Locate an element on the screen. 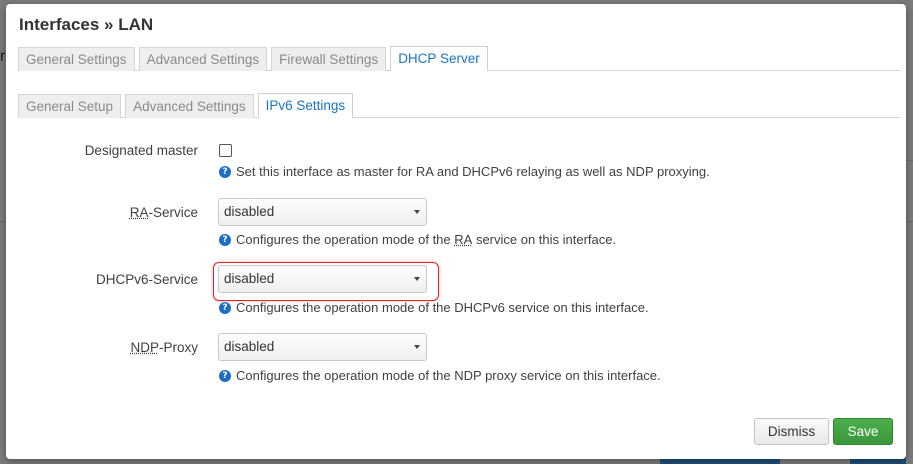 Image resolution: width=913 pixels, height=464 pixels. subtab-advanced-settings: Advanced Settings is located at coordinates (189, 106).